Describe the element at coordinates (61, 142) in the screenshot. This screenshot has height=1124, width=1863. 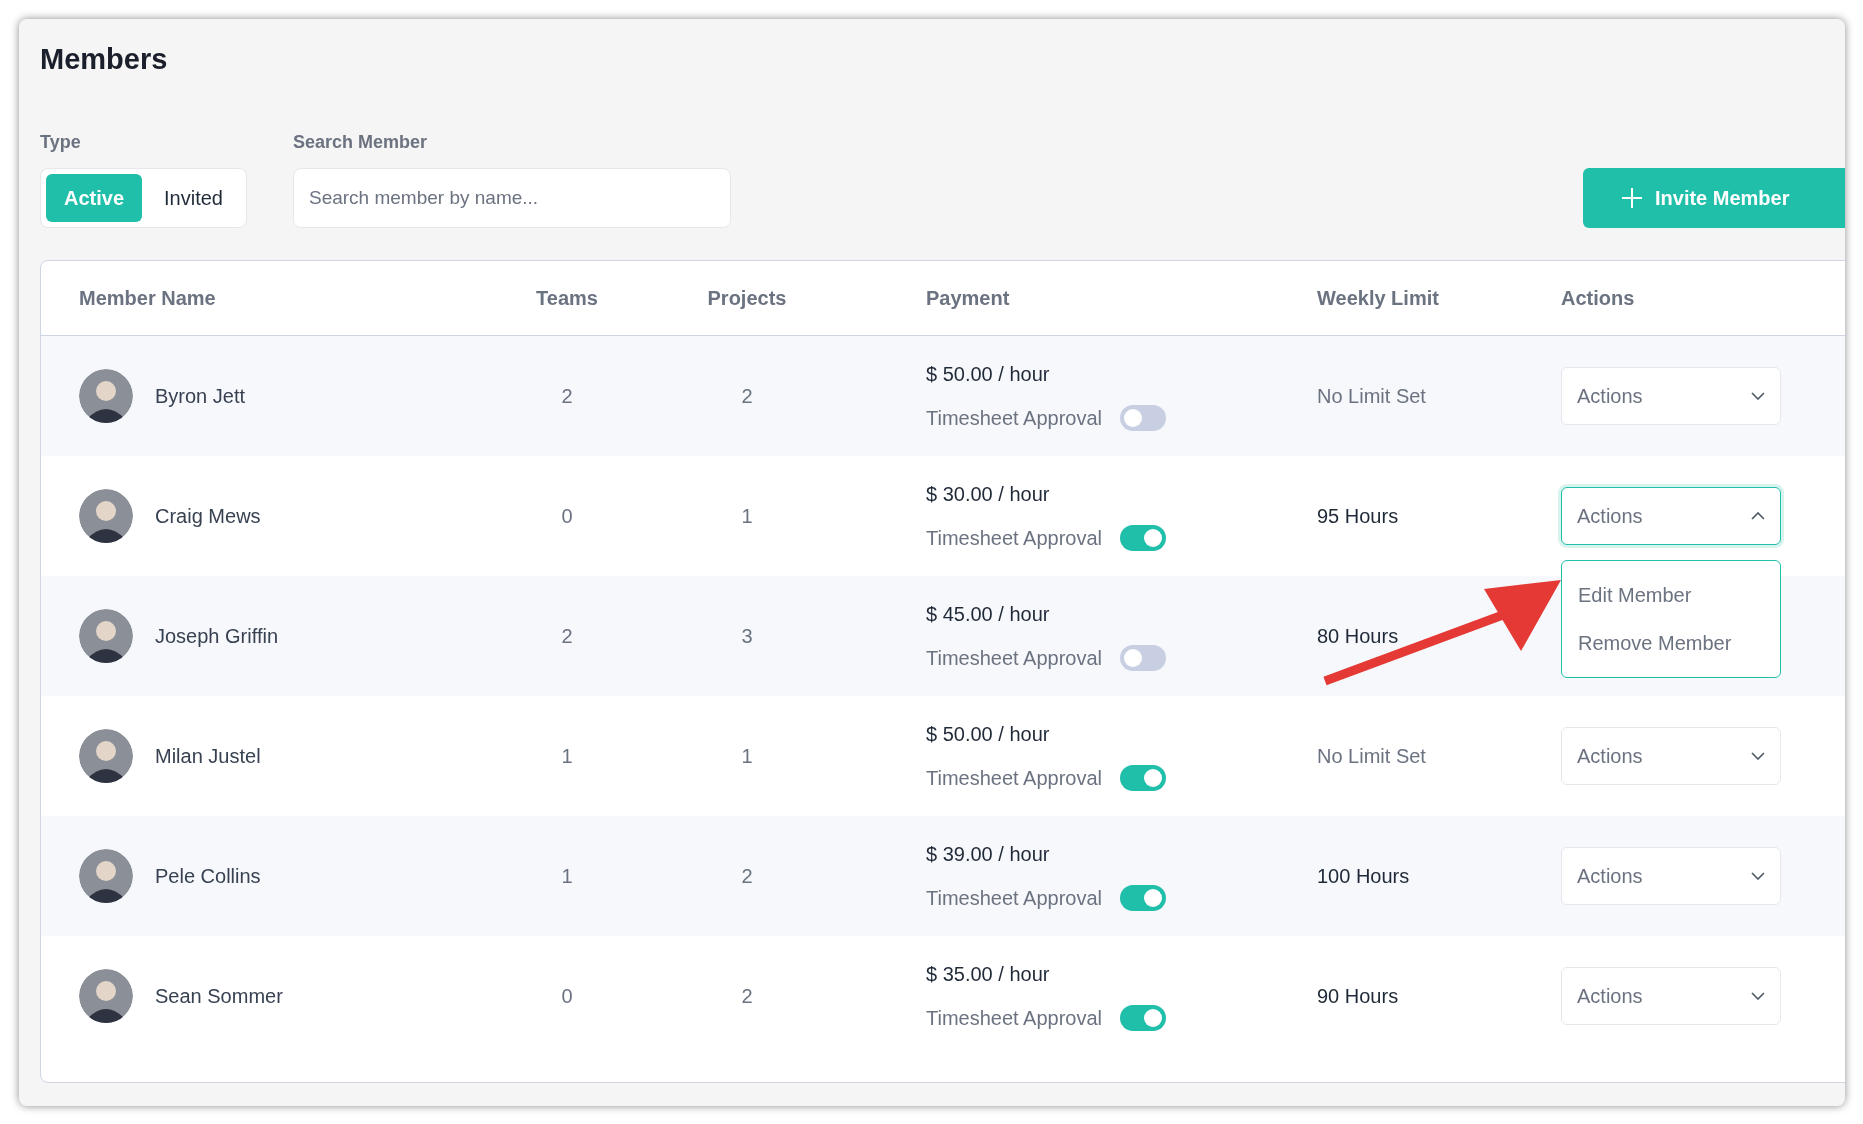
I see `type-label: Type` at that location.